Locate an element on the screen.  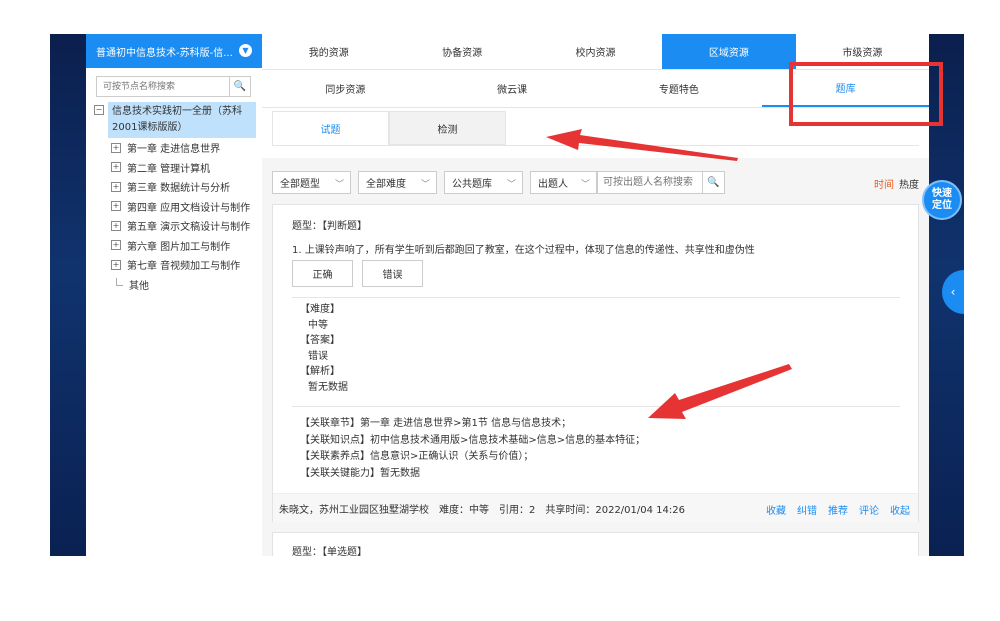
tab-school-resources: 校内资源 is located at coordinates (595, 51).